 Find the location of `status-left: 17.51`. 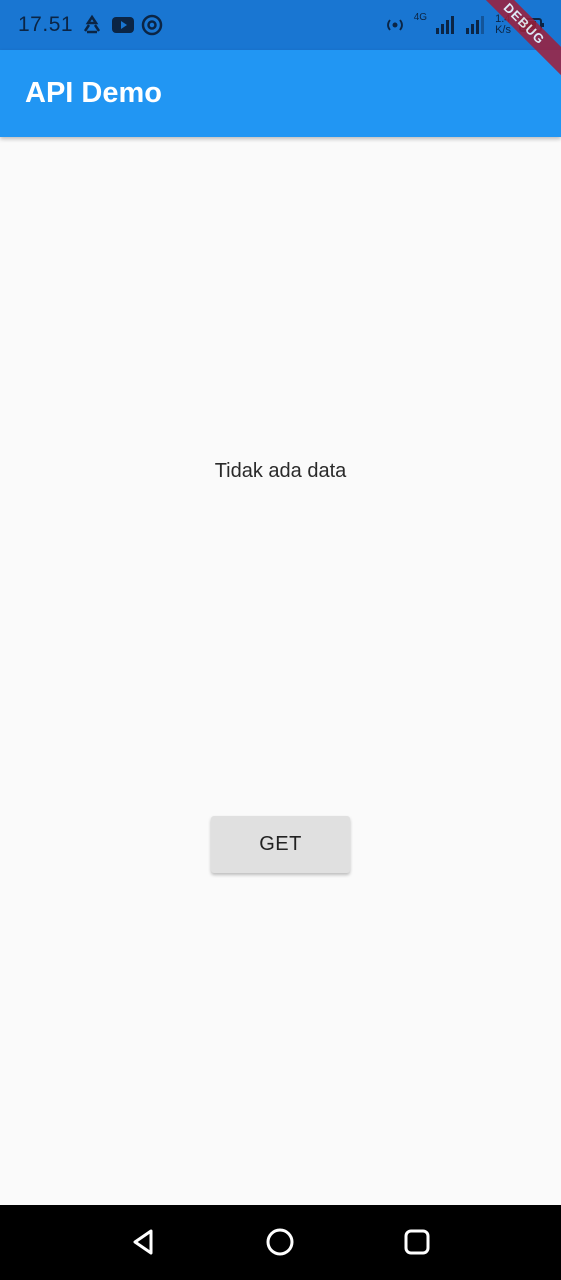

status-left: 17.51 is located at coordinates (90, 25).